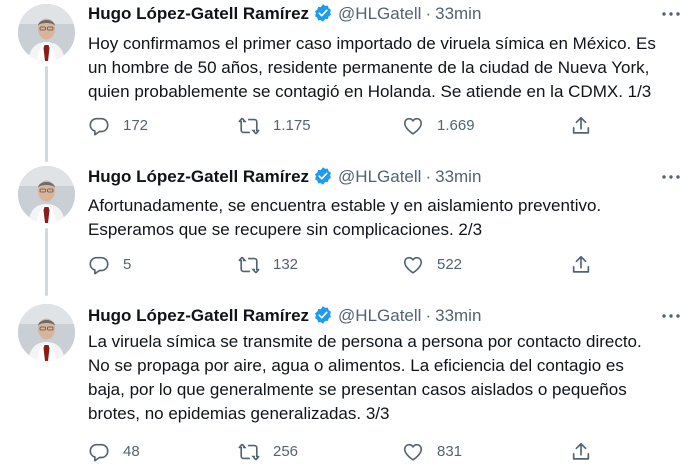 The height and width of the screenshot is (466, 700). I want to click on tweet-actions: 5 132 522, so click(348, 265).